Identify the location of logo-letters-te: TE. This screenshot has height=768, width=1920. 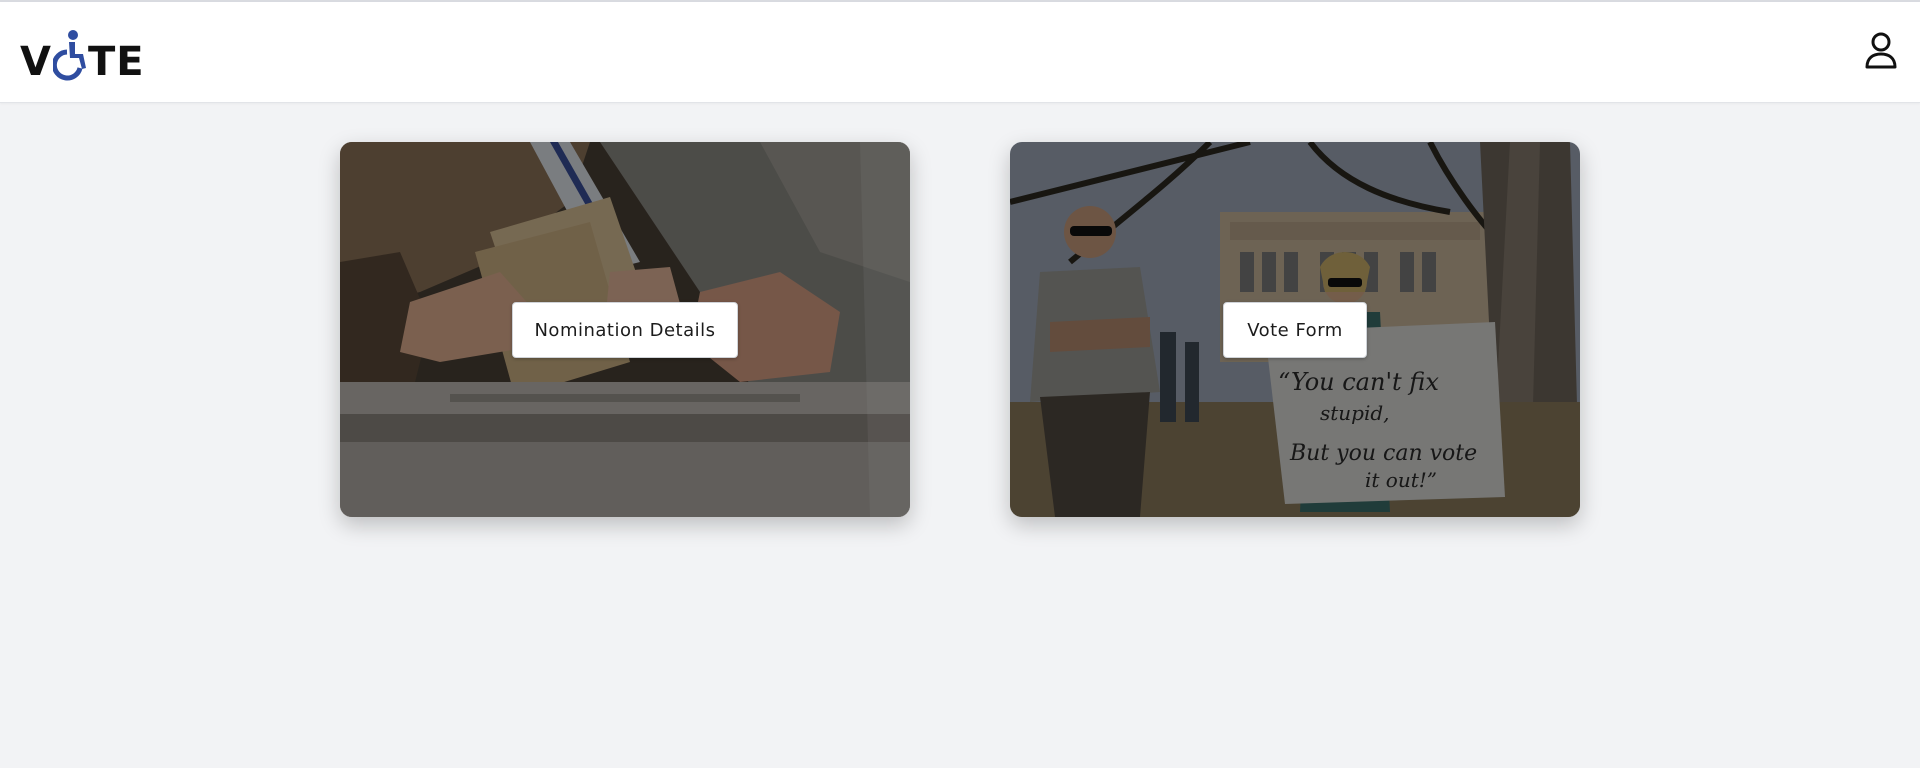
(116, 62).